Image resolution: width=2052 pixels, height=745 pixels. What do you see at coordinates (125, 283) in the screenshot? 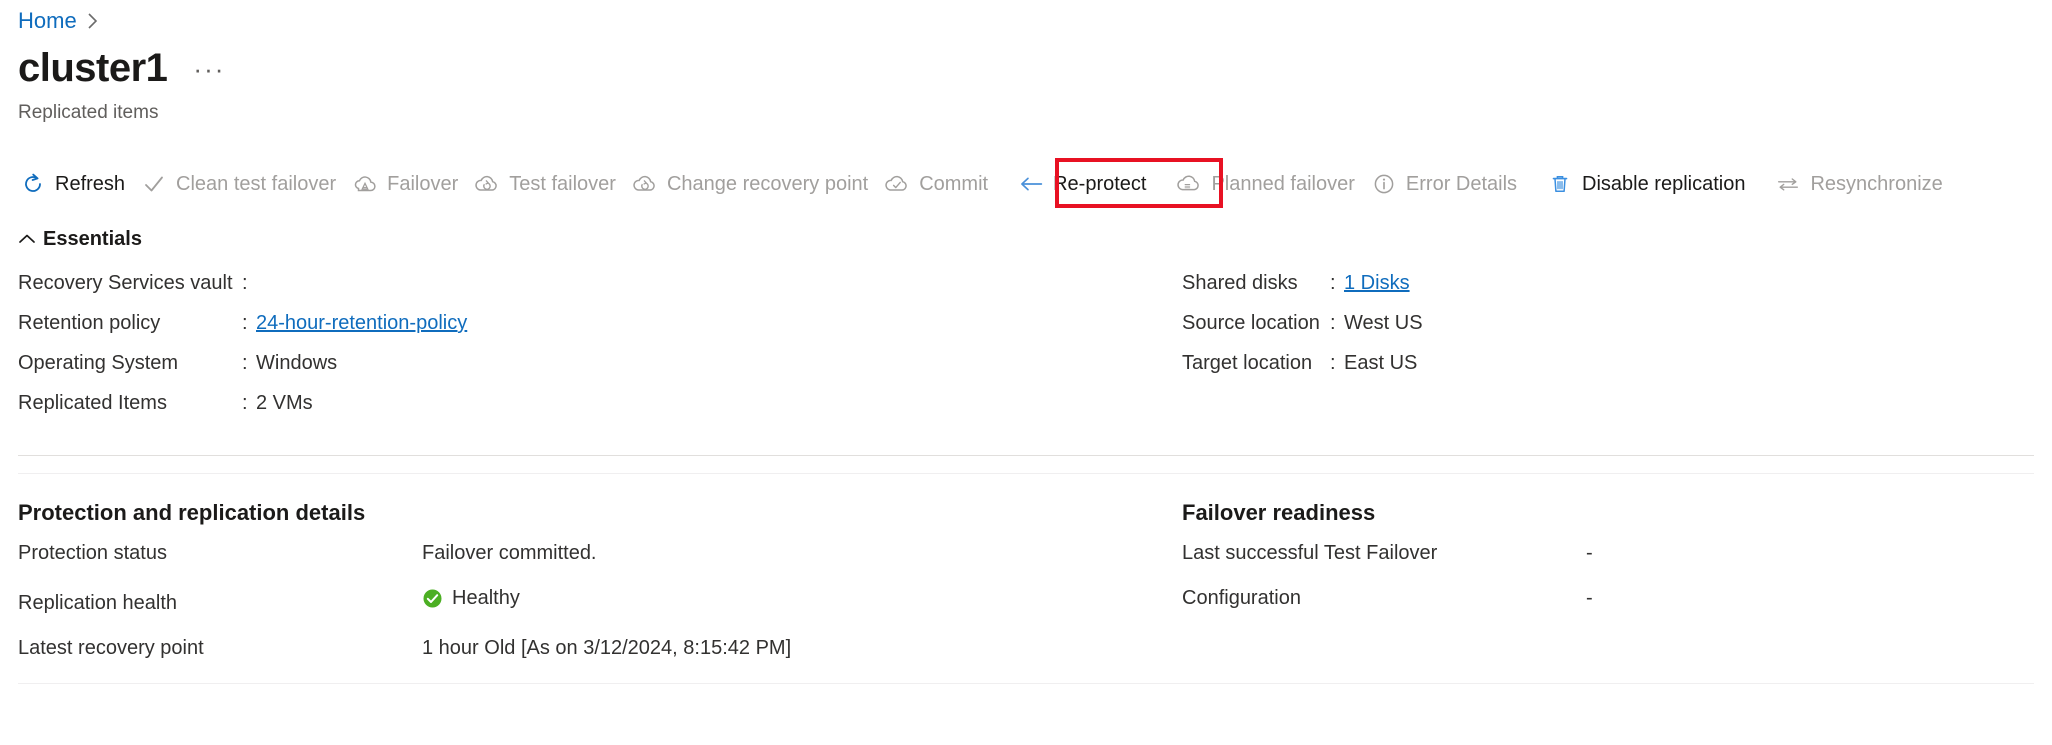
I see `essentials-label-recovery-services-vault: Recovery Services vault` at bounding box center [125, 283].